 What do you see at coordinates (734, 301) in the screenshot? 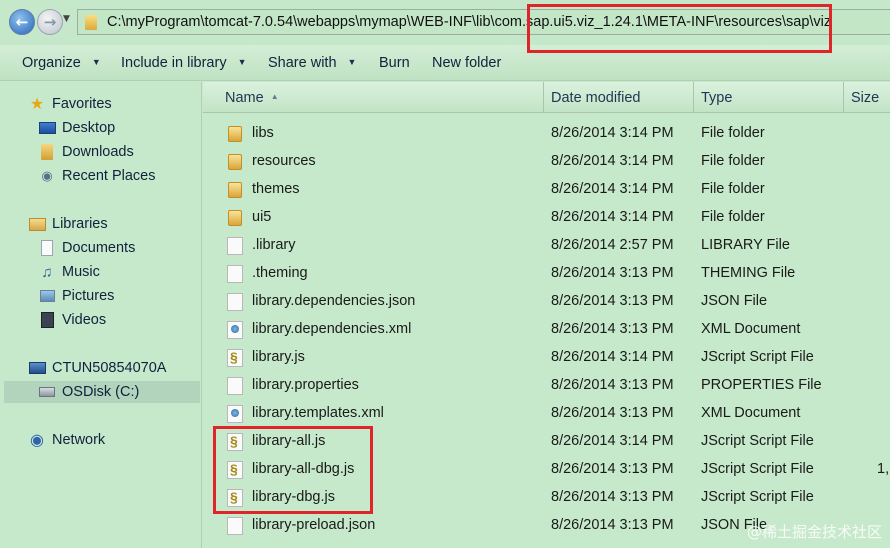
I see `file-type: JSON File` at bounding box center [734, 301].